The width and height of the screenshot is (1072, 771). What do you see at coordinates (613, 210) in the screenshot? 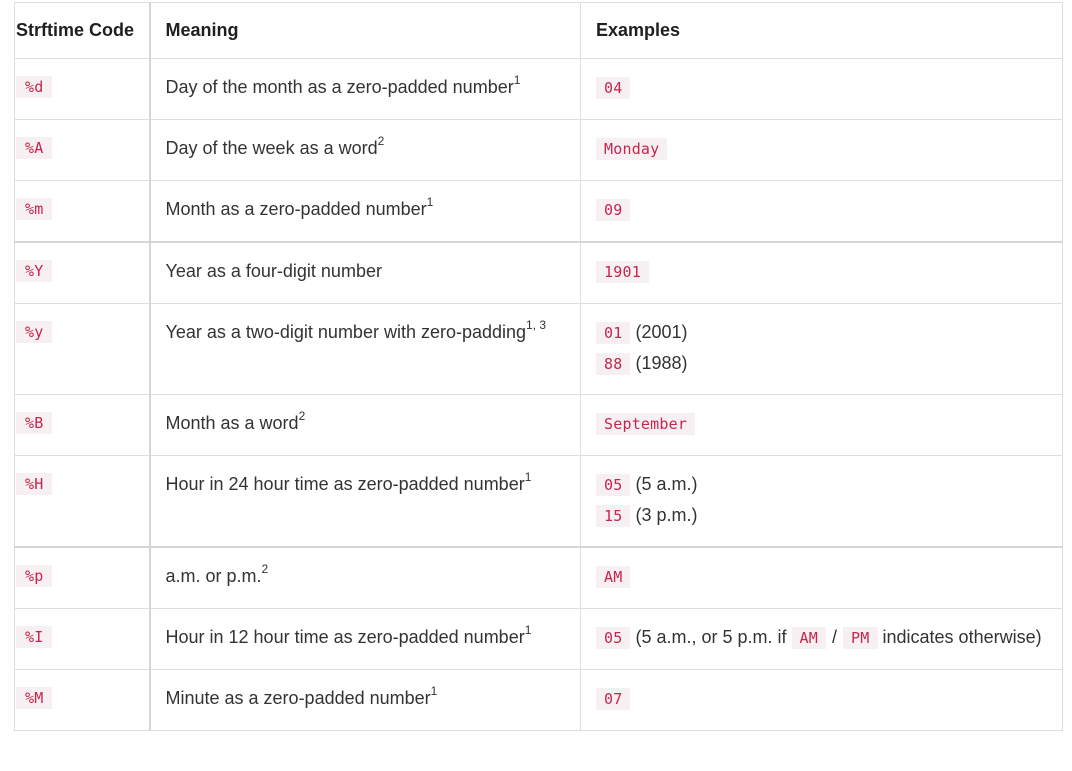
I see `example-value: 09` at bounding box center [613, 210].